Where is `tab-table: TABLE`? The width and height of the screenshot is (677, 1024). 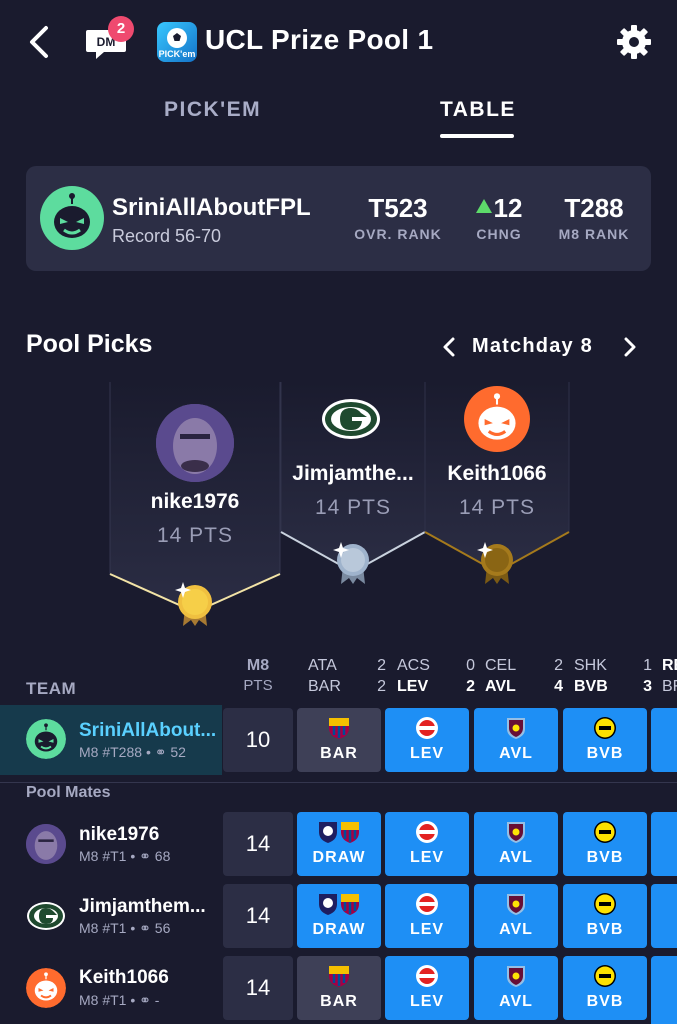 tab-table: TABLE is located at coordinates (478, 110).